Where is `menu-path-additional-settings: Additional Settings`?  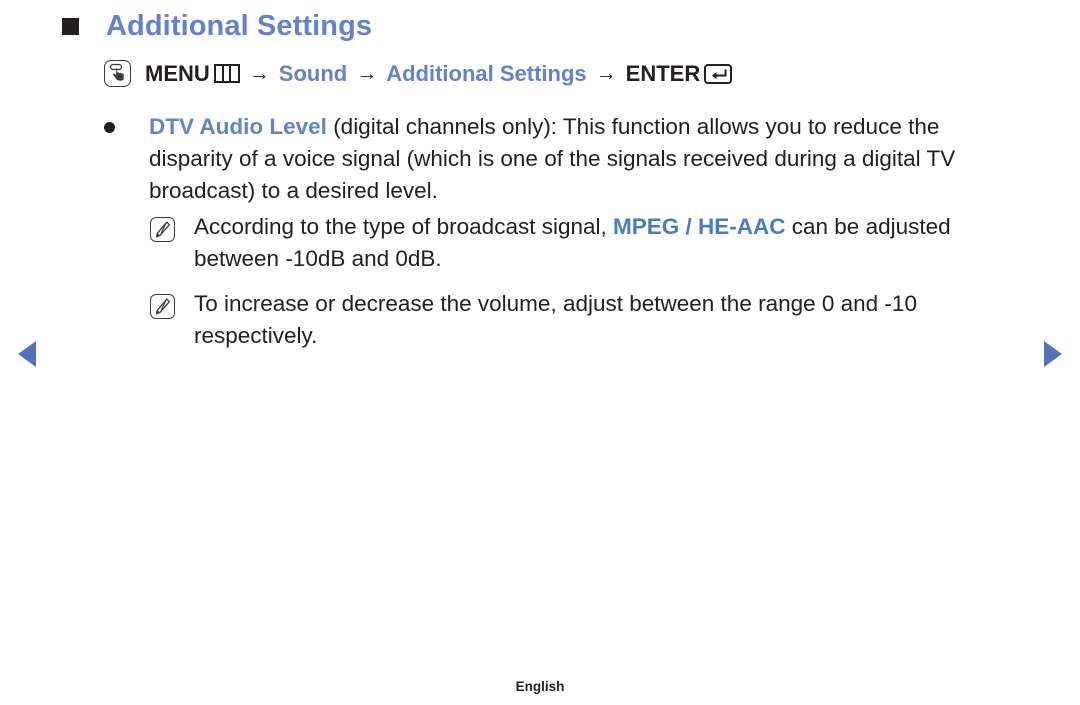 menu-path-additional-settings: Additional Settings is located at coordinates (486, 73).